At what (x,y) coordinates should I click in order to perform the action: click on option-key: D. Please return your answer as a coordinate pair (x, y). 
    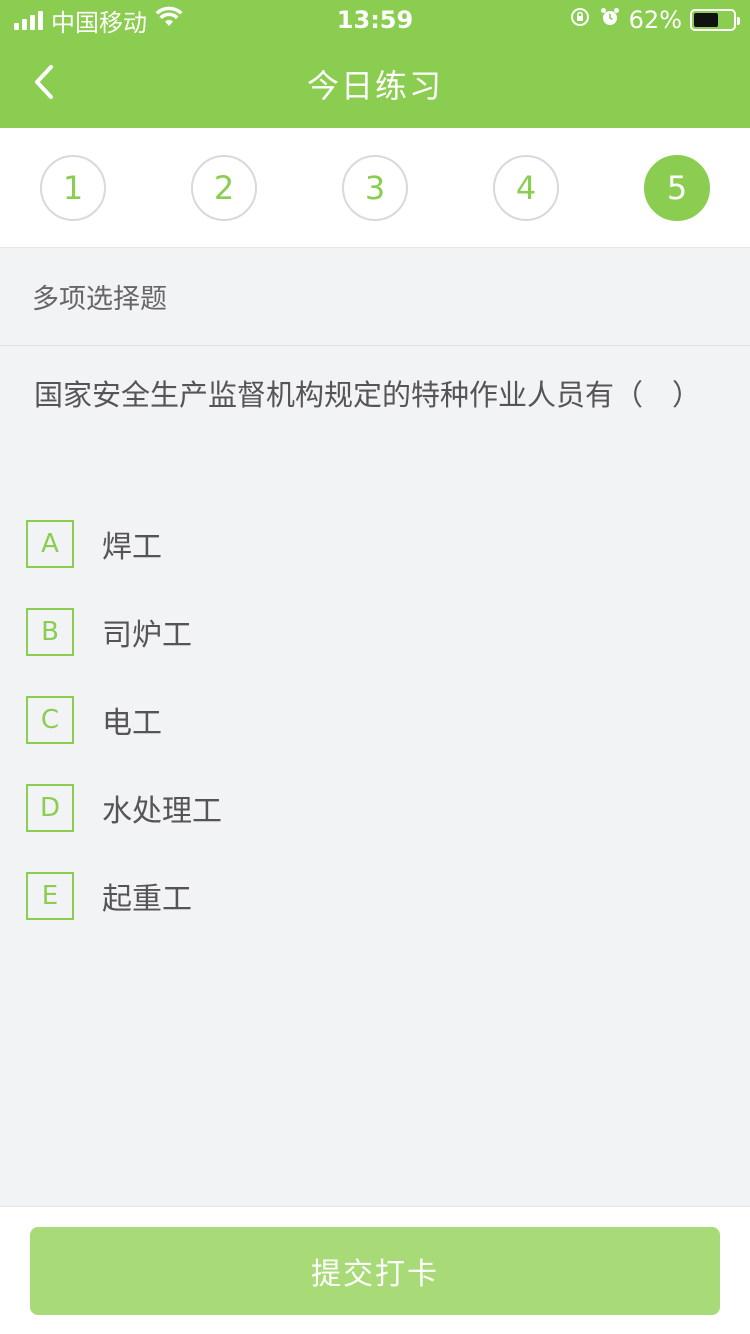
    Looking at the image, I should click on (50, 808).